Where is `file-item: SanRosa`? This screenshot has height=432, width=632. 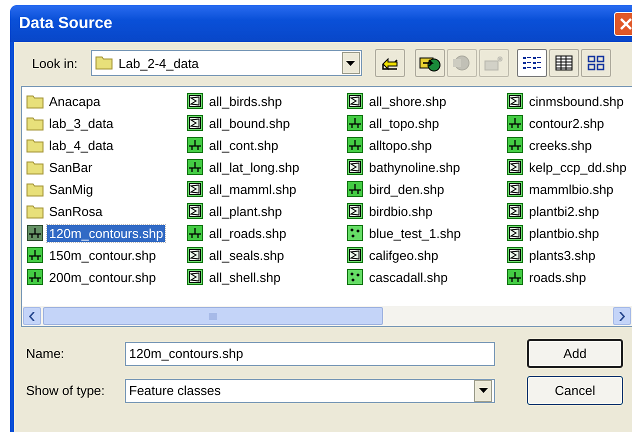
file-item: SanRosa is located at coordinates (75, 211).